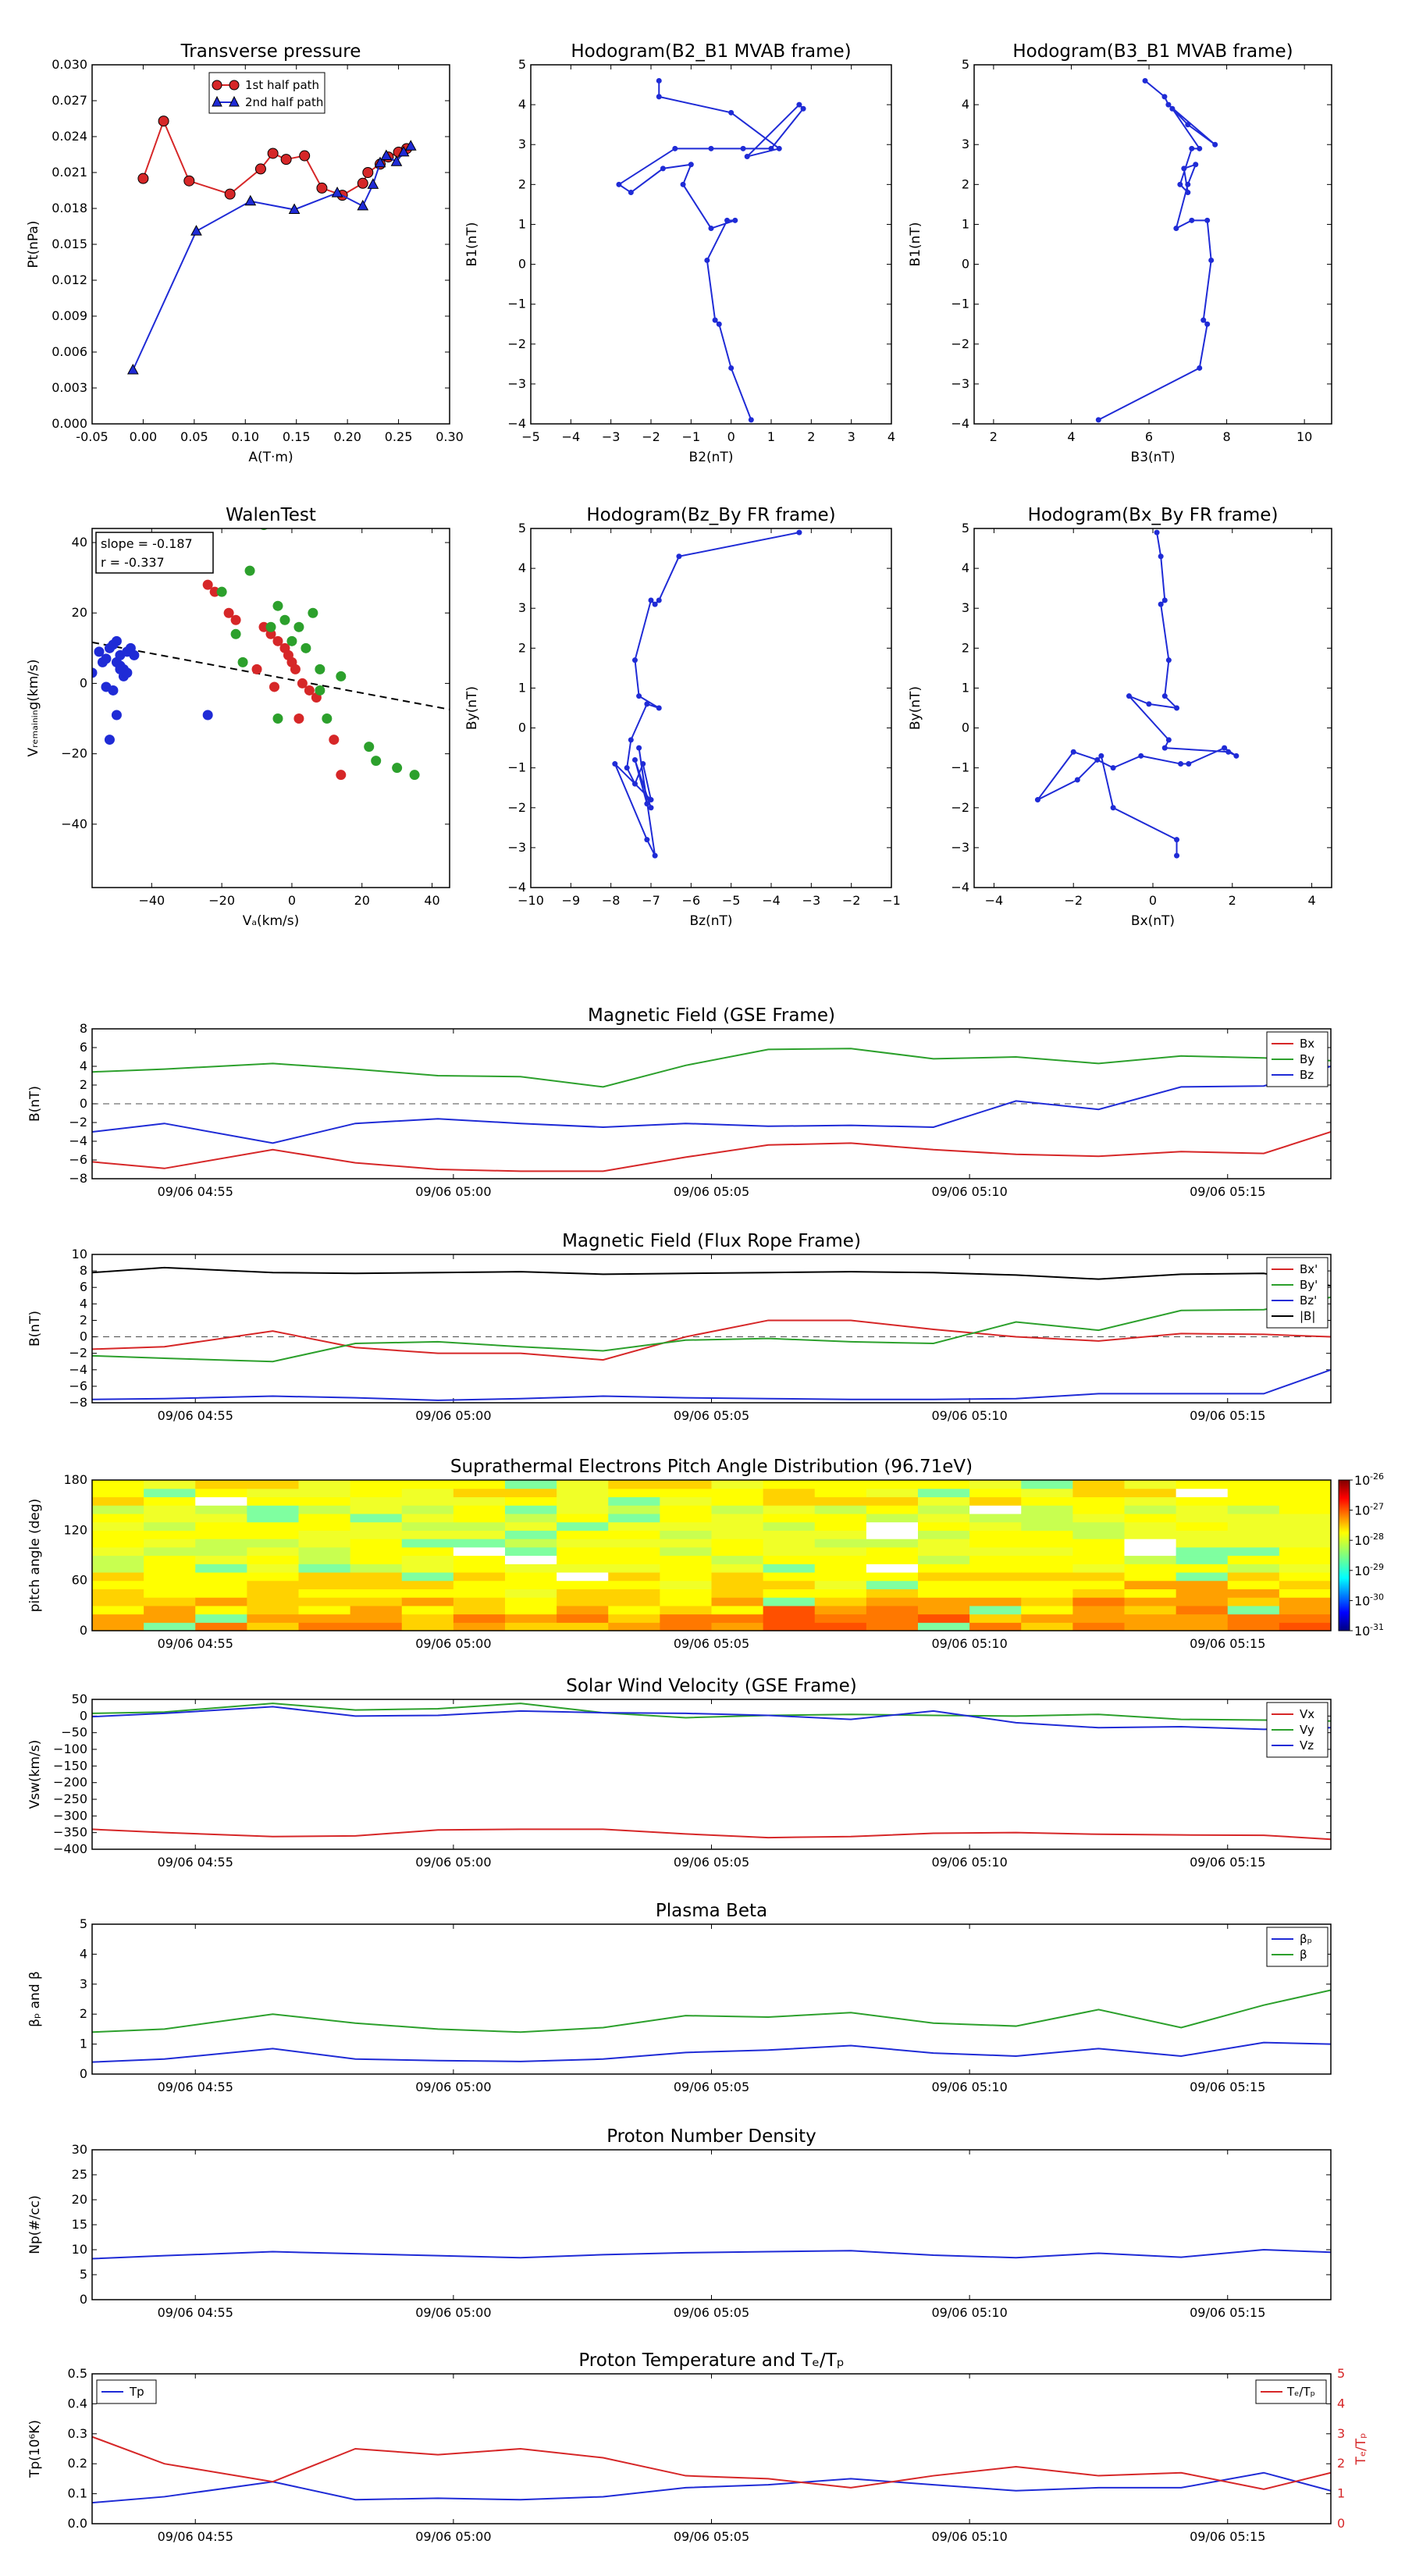 The image size is (1405, 2576). I want to click on legend-label: Bx', so click(1309, 1269).